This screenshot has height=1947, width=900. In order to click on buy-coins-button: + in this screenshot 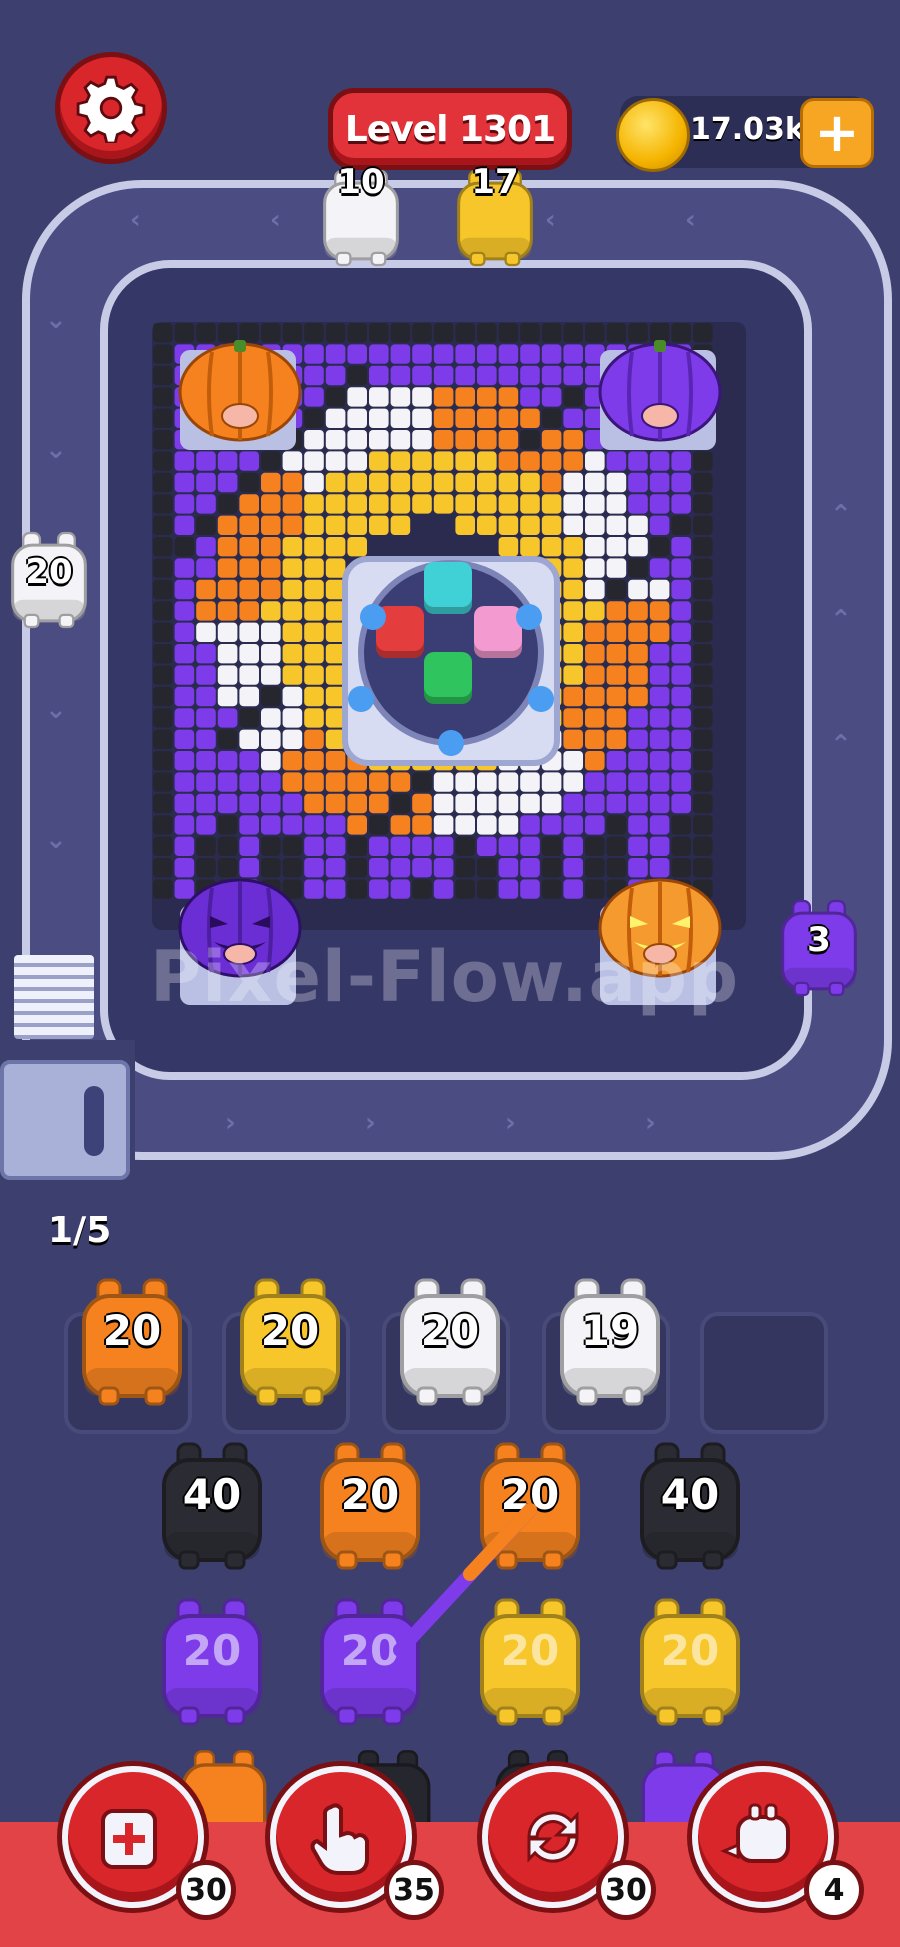, I will do `click(837, 133)`.